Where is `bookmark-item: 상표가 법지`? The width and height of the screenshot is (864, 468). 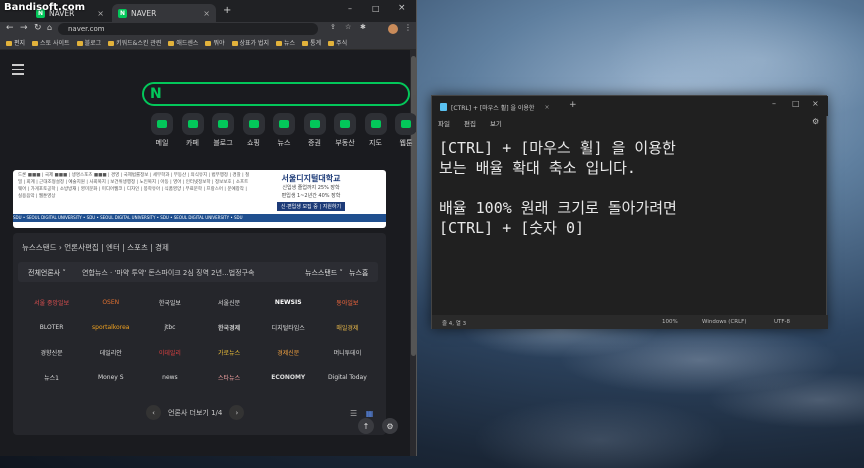
bookmark-item: 상표가 법지 is located at coordinates (251, 42).